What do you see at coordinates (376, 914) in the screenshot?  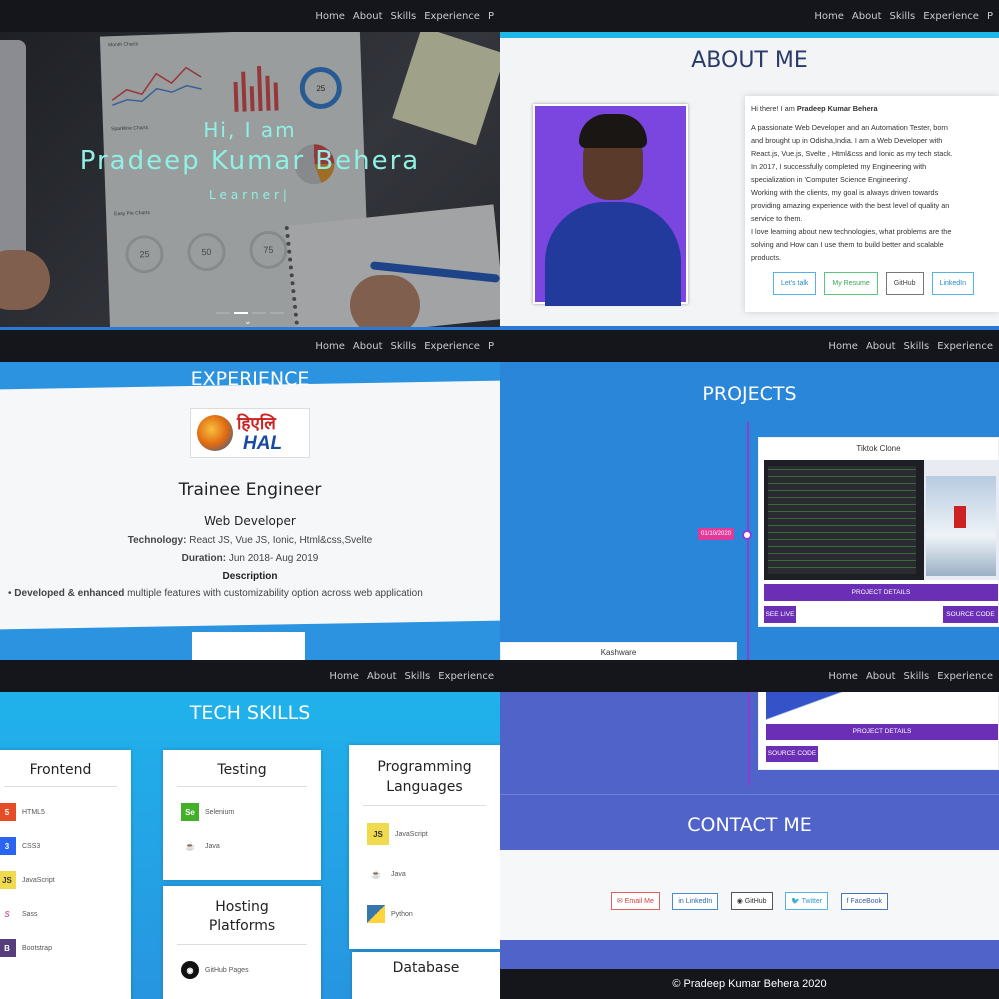 I see `python-icon` at bounding box center [376, 914].